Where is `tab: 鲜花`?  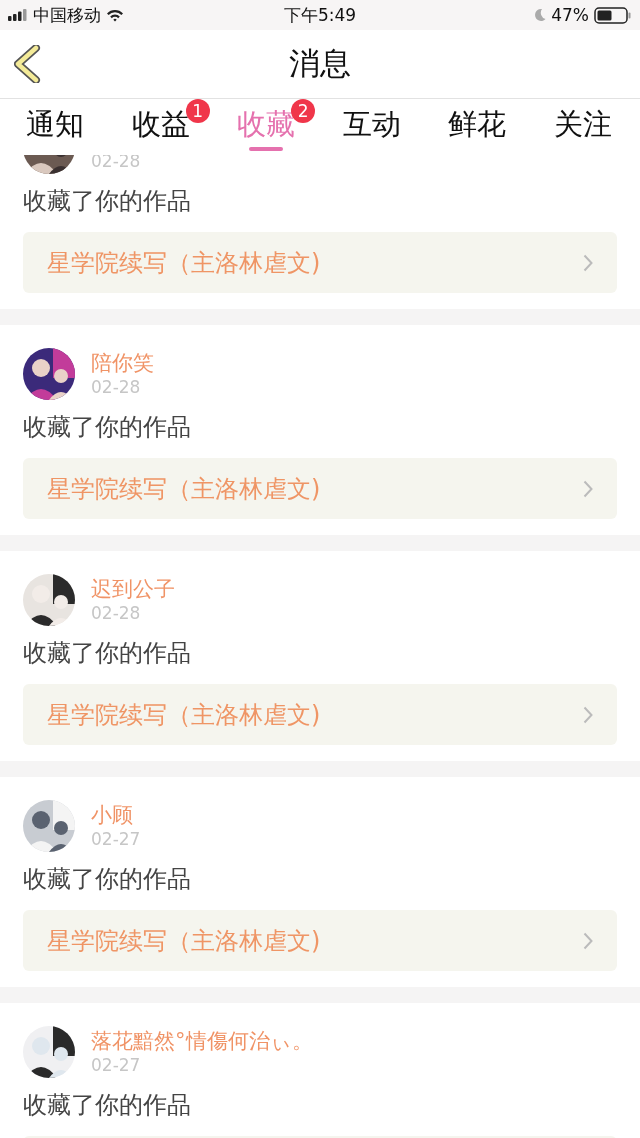
tab: 鲜花 is located at coordinates (477, 124).